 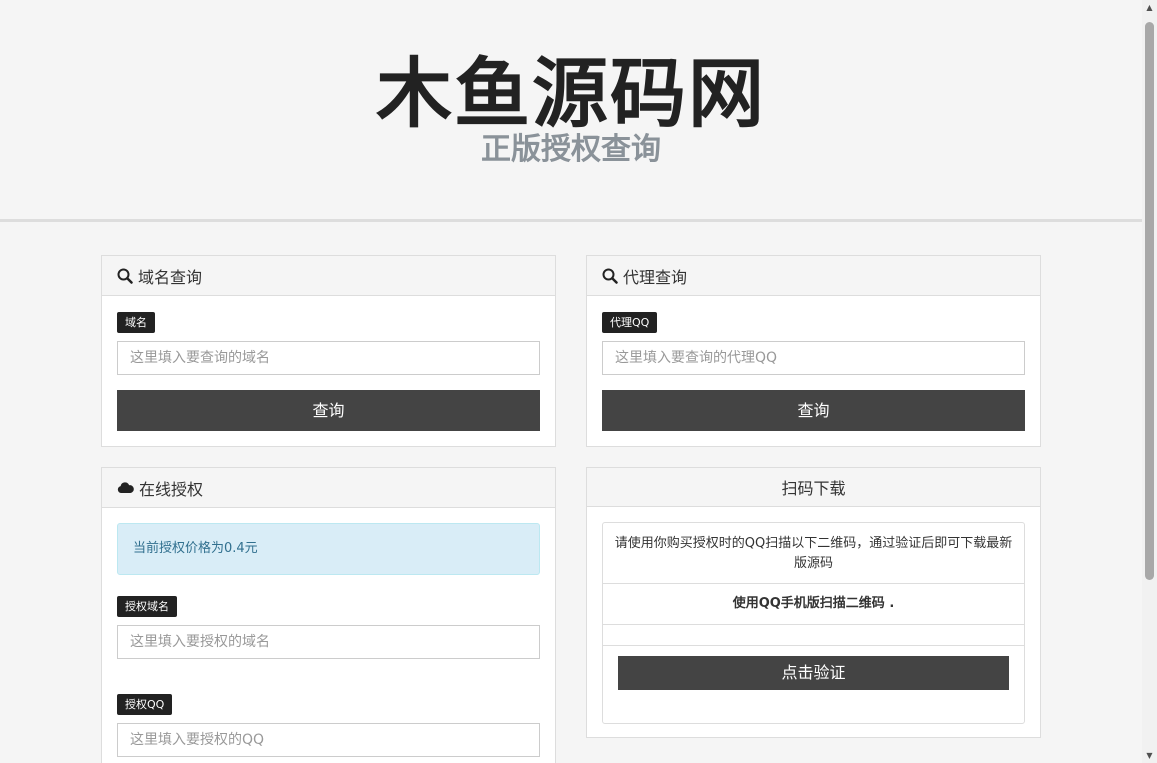 What do you see at coordinates (571, 149) in the screenshot?
I see `site-subtitle: 正版授权查询` at bounding box center [571, 149].